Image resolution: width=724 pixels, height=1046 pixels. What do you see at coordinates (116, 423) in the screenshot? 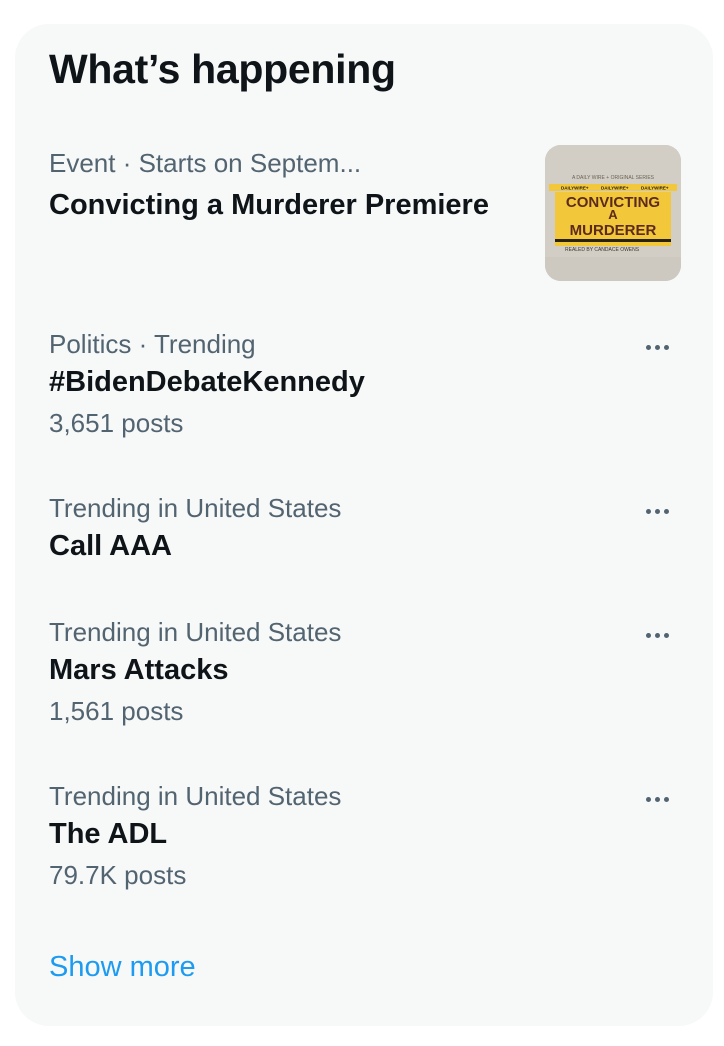
I see `trend-post-count: 3,651 posts` at bounding box center [116, 423].